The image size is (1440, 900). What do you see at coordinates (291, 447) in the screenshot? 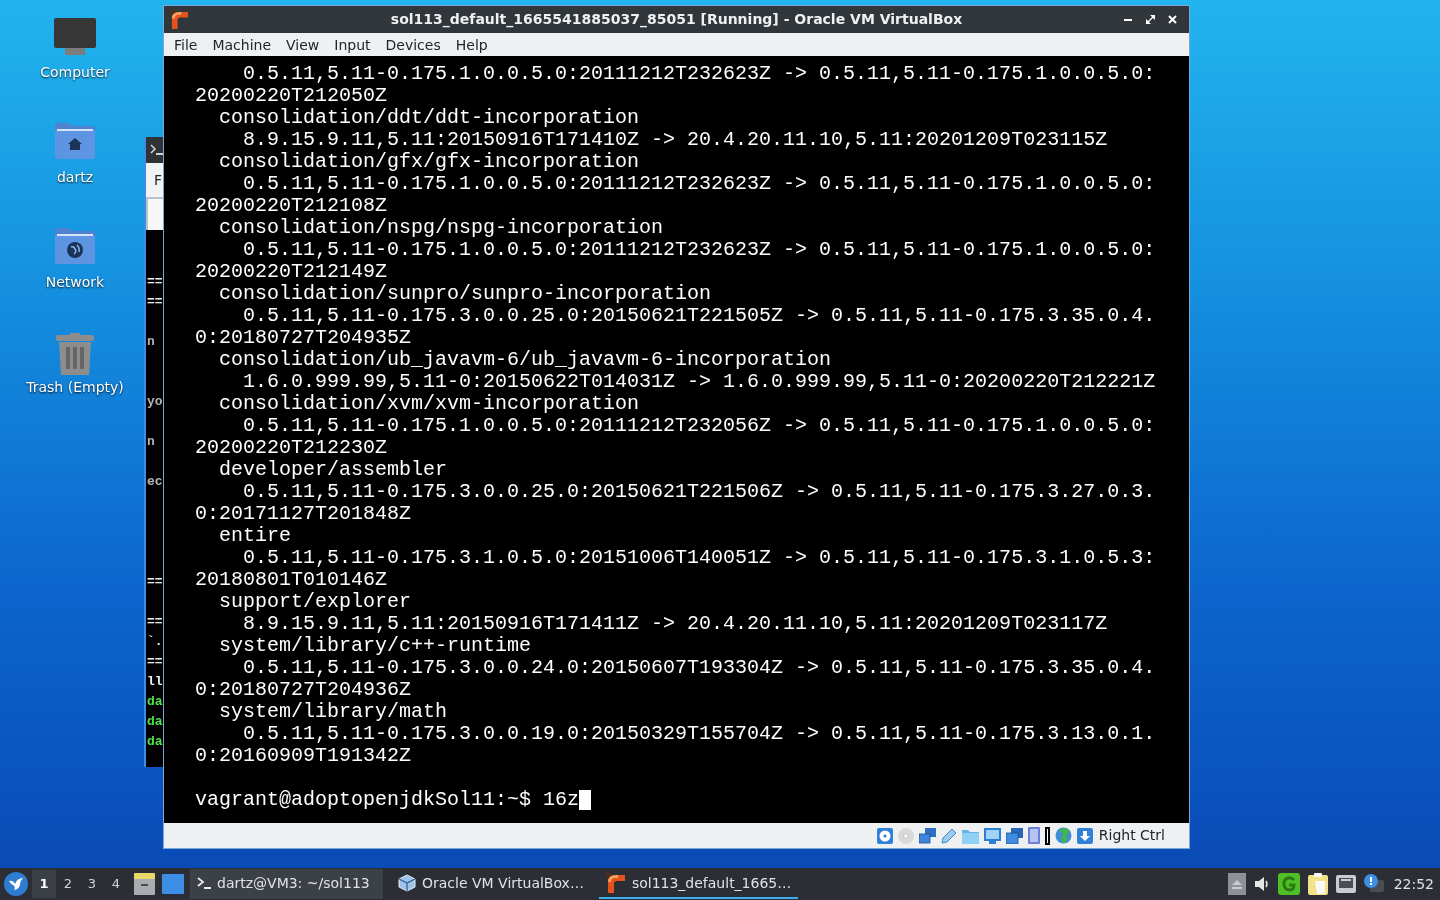
I see `terminal-line: 20200220T212230Z` at bounding box center [291, 447].